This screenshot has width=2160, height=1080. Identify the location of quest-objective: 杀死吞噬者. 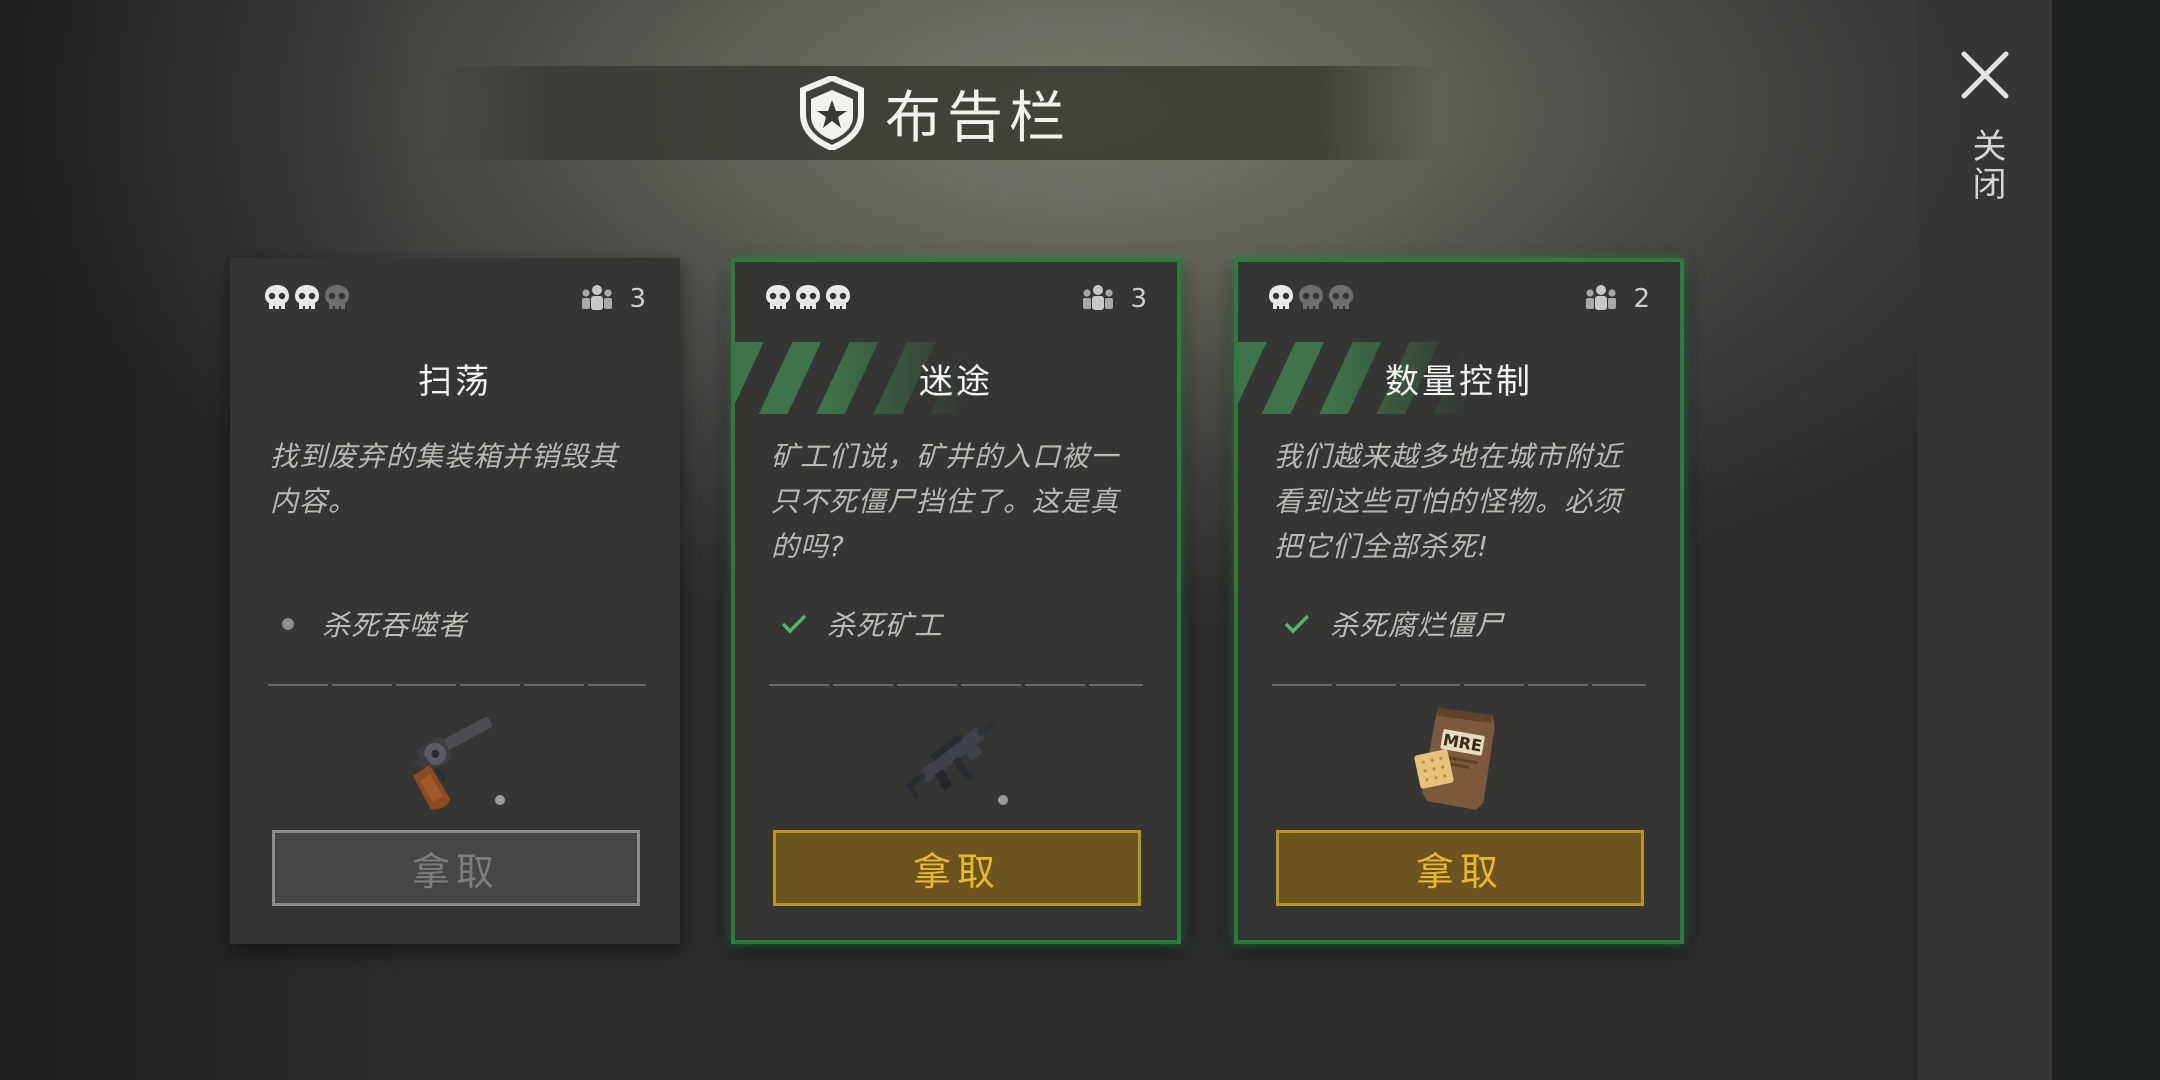
(368, 624).